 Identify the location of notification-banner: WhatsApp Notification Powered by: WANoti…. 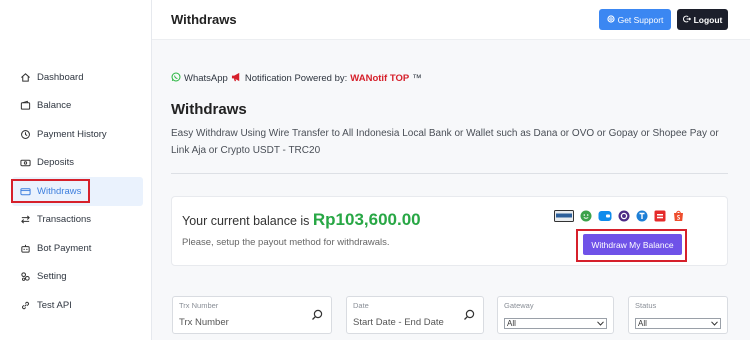
(296, 78).